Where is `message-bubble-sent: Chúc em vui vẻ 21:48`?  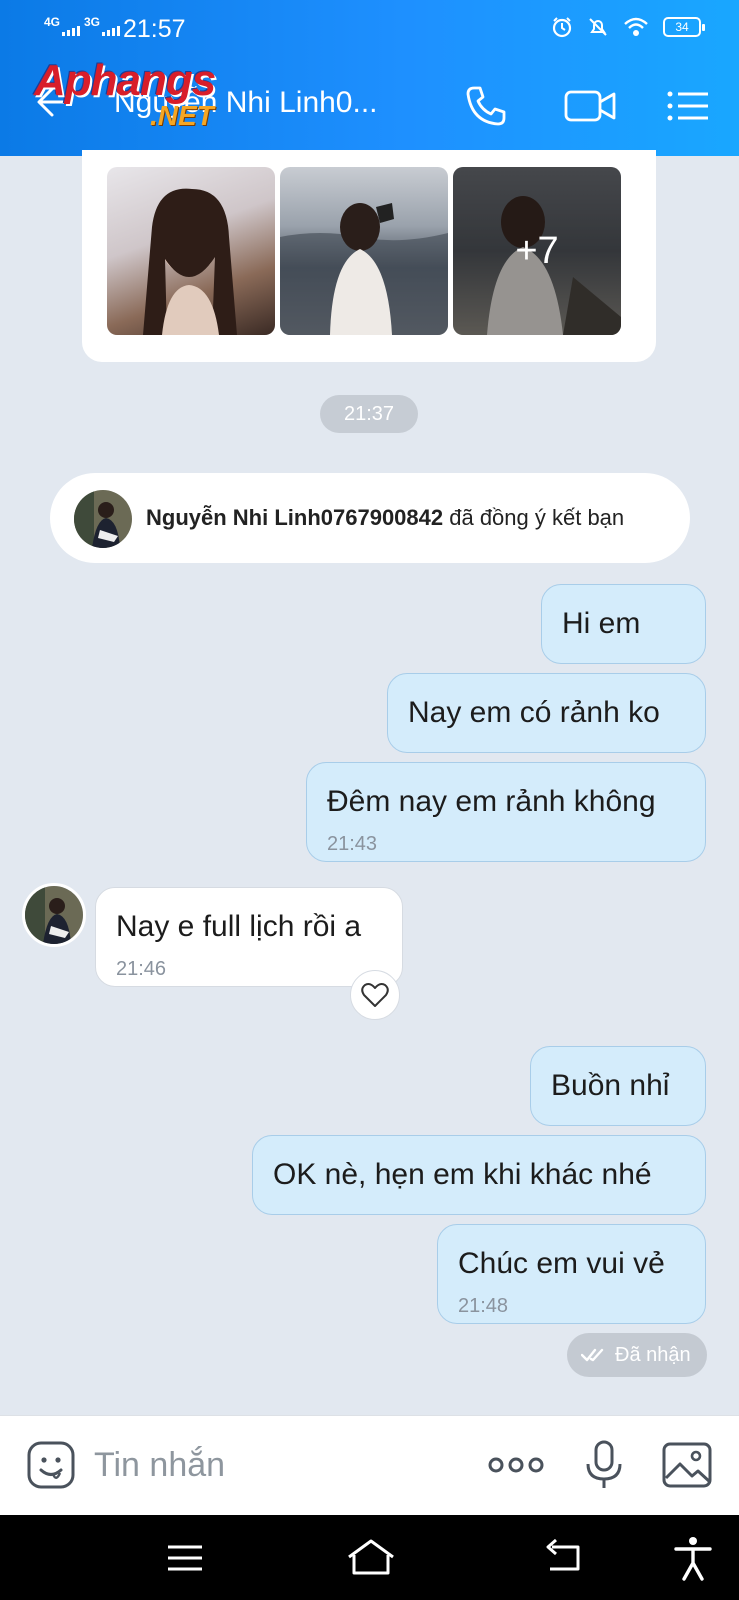
message-bubble-sent: Chúc em vui vẻ 21:48 is located at coordinates (571, 1274).